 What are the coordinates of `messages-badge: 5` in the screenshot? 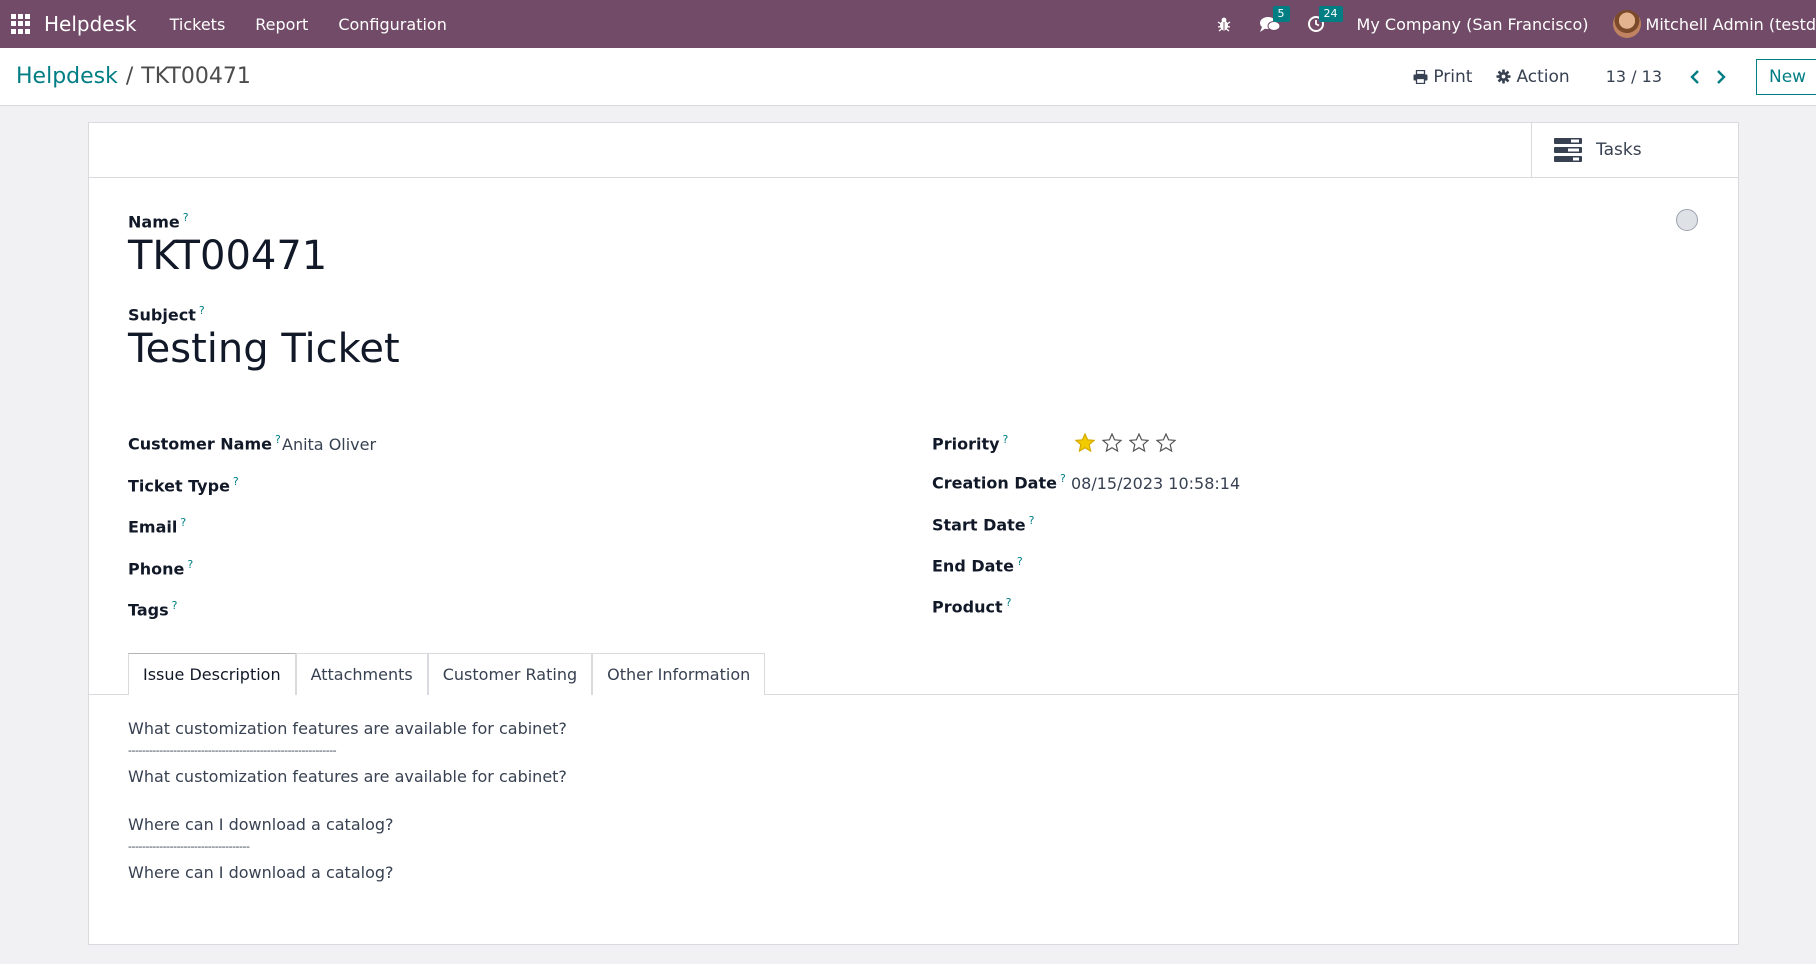 It's located at (1281, 14).